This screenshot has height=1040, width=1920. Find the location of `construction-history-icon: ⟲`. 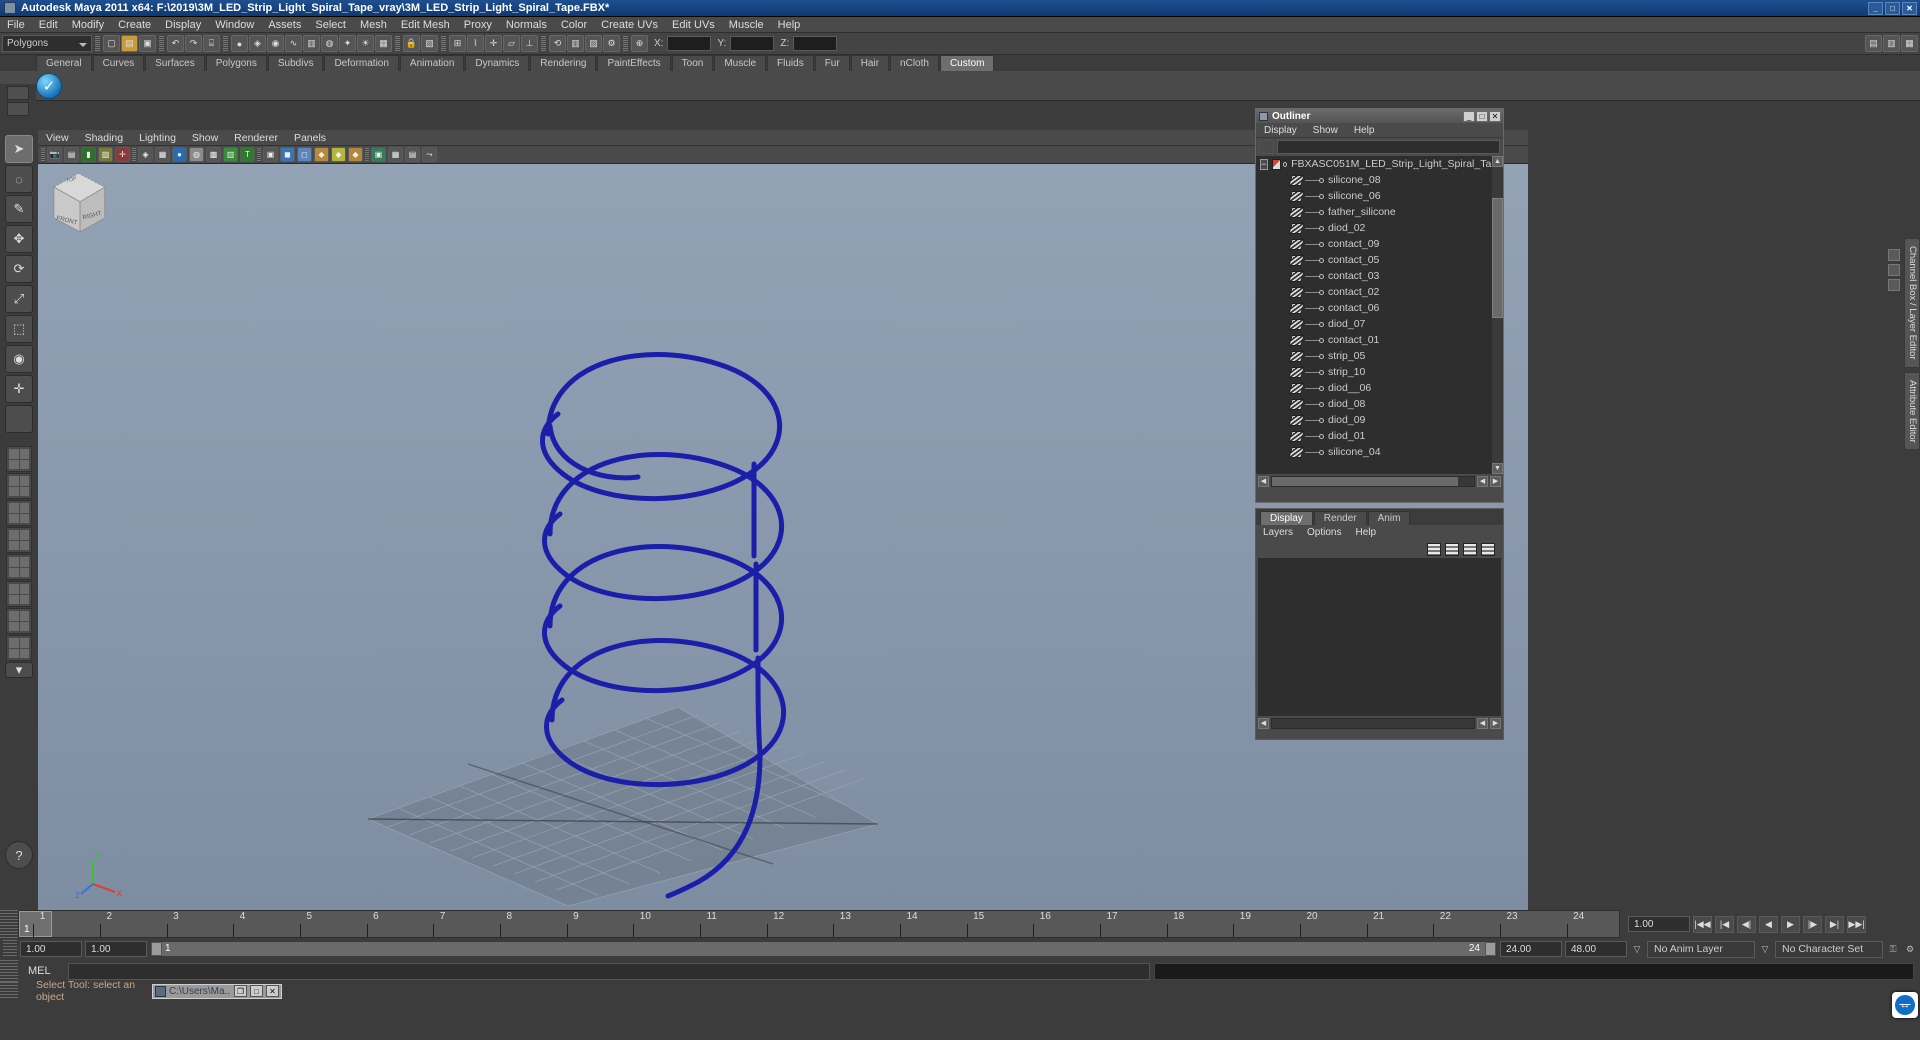

construction-history-icon: ⟲ is located at coordinates (557, 43).